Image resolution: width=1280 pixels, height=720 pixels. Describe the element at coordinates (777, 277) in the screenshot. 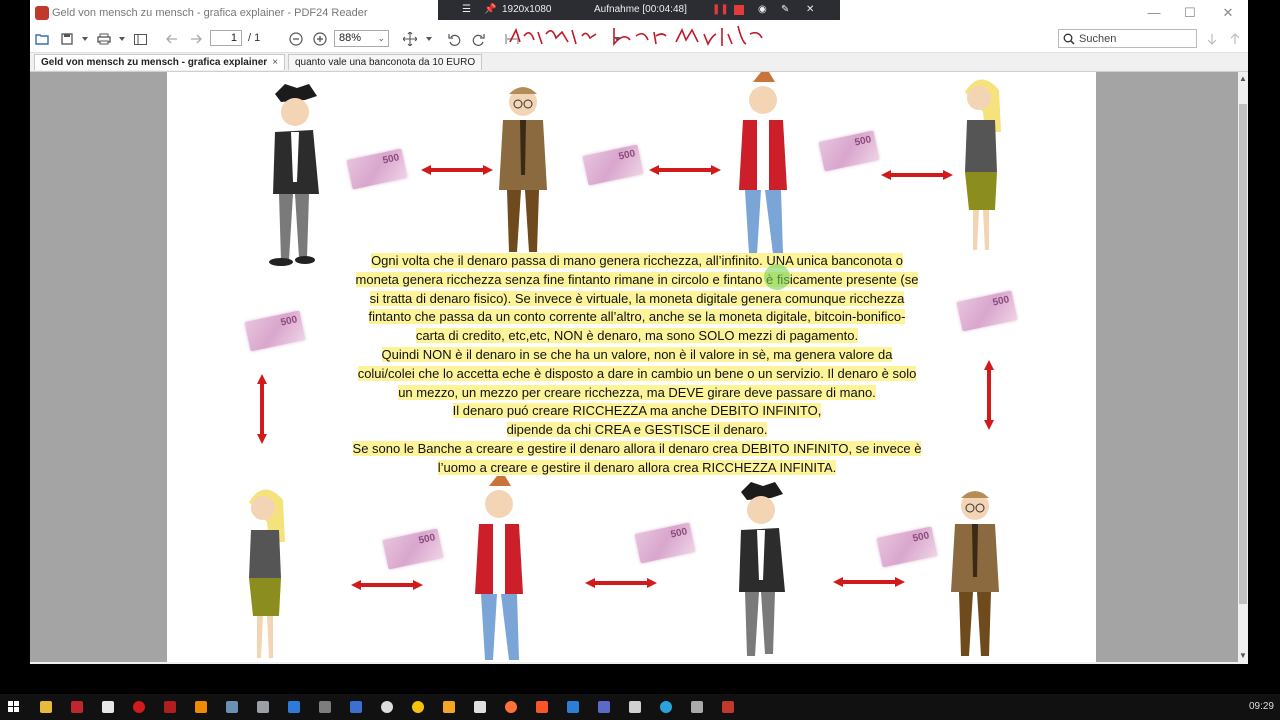

I see `mouse-cursor-highlight` at that location.